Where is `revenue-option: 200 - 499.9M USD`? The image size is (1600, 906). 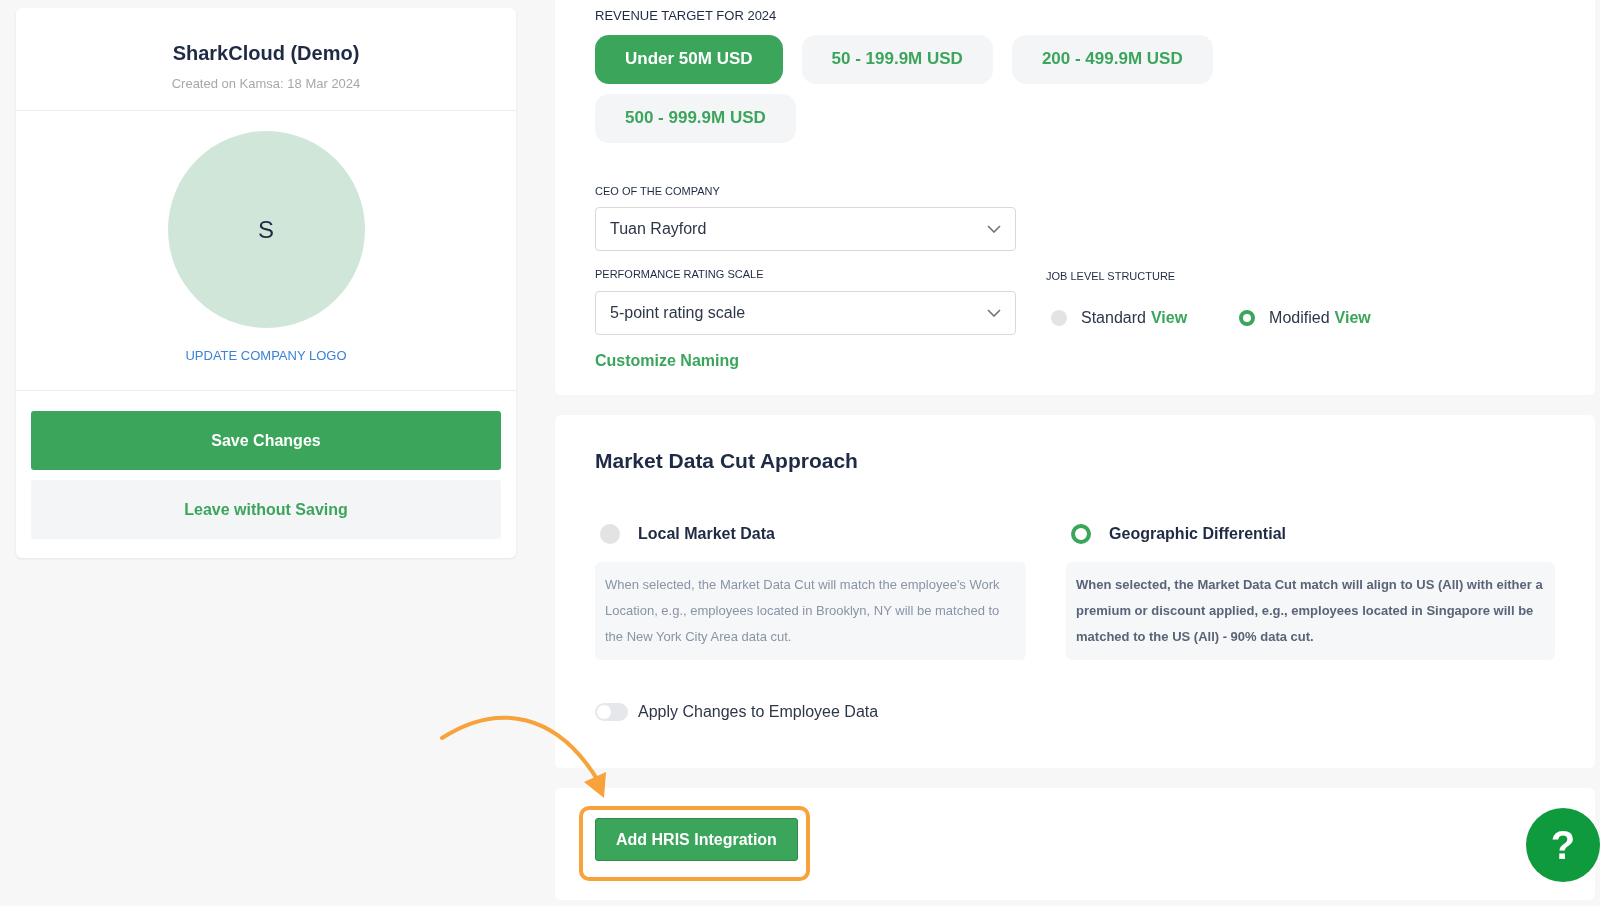
revenue-option: 200 - 499.9M USD is located at coordinates (1112, 59).